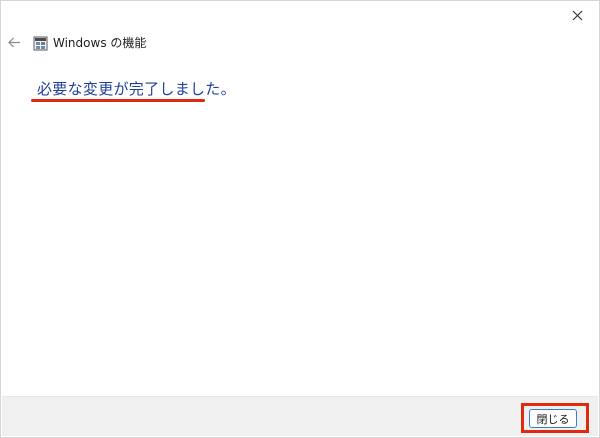  I want to click on status-message: 必要な変更が完了しました。, so click(136, 89).